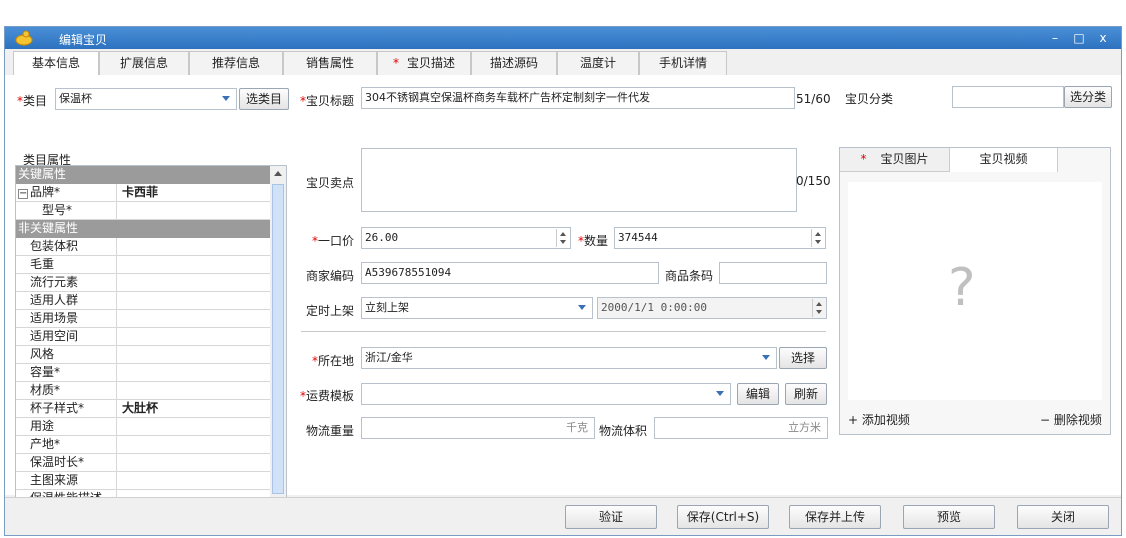 The width and height of the screenshot is (1126, 538). What do you see at coordinates (143, 481) in the screenshot?
I see `attr-row: 主图来源` at bounding box center [143, 481].